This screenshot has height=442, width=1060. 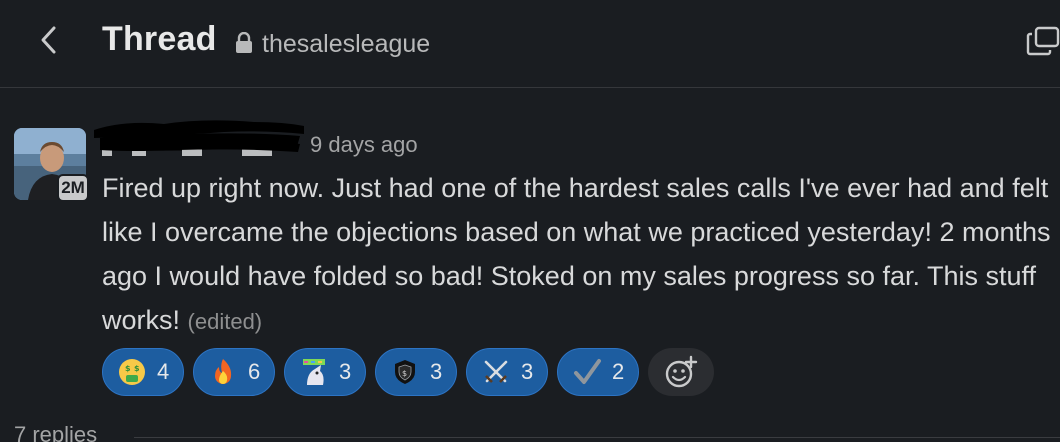 What do you see at coordinates (163, 371) in the screenshot?
I see `reaction-count: 4` at bounding box center [163, 371].